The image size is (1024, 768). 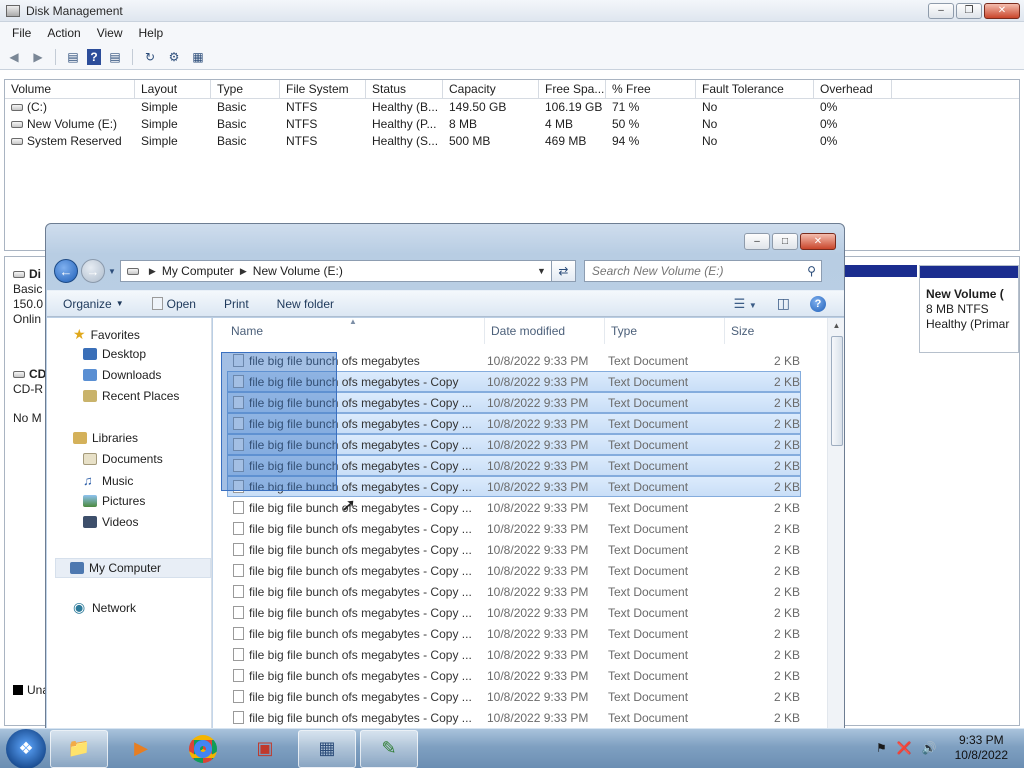 I want to click on nav-desktop: Desktop, so click(x=114, y=354).